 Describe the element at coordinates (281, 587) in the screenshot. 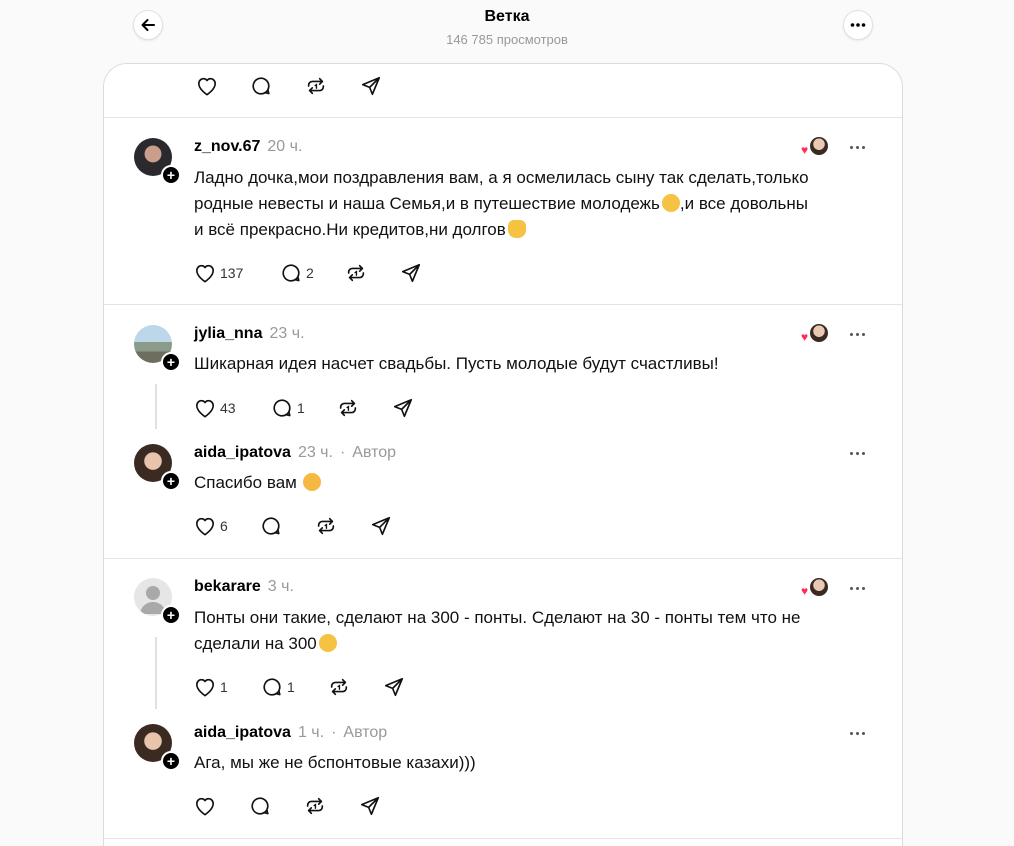

I see `timestamp: 3 ч.` at that location.